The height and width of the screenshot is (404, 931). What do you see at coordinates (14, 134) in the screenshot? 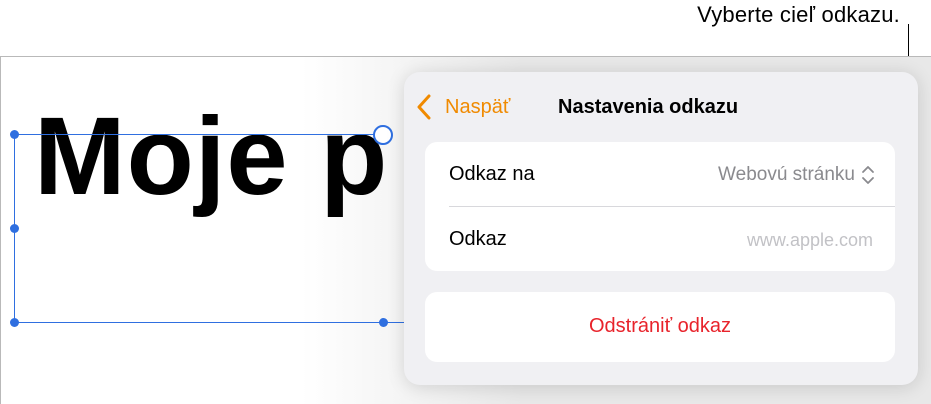
I see `selection-handle-top-left` at bounding box center [14, 134].